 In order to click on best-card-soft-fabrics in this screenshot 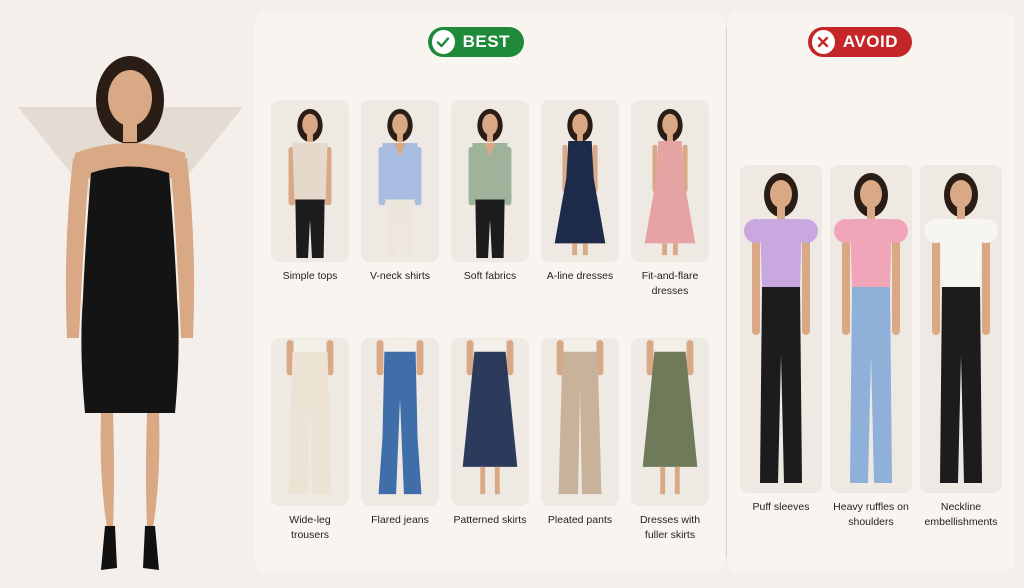, I will do `click(490, 181)`.